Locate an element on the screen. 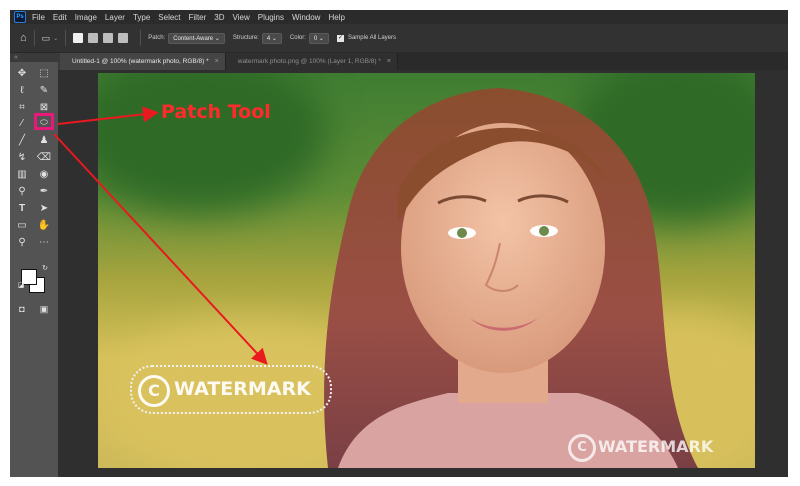 Image resolution: width=800 pixels, height=486 pixels. structure-select: 4 ⌄ is located at coordinates (271, 38).